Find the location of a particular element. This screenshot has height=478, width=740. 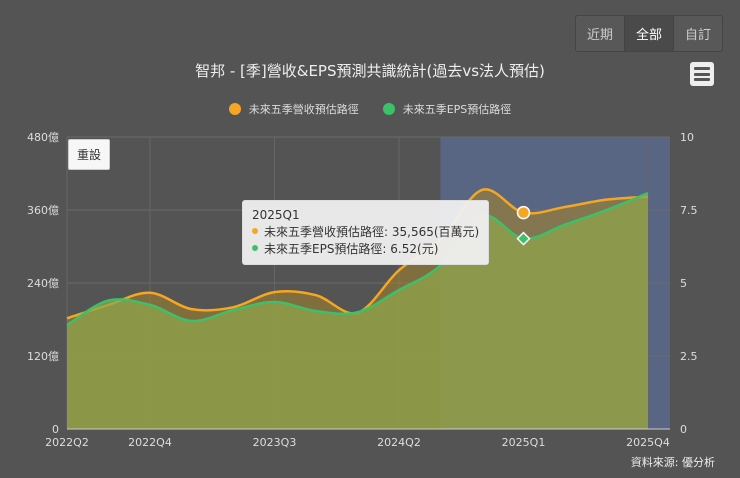

y-right-tick: 10 is located at coordinates (687, 137).